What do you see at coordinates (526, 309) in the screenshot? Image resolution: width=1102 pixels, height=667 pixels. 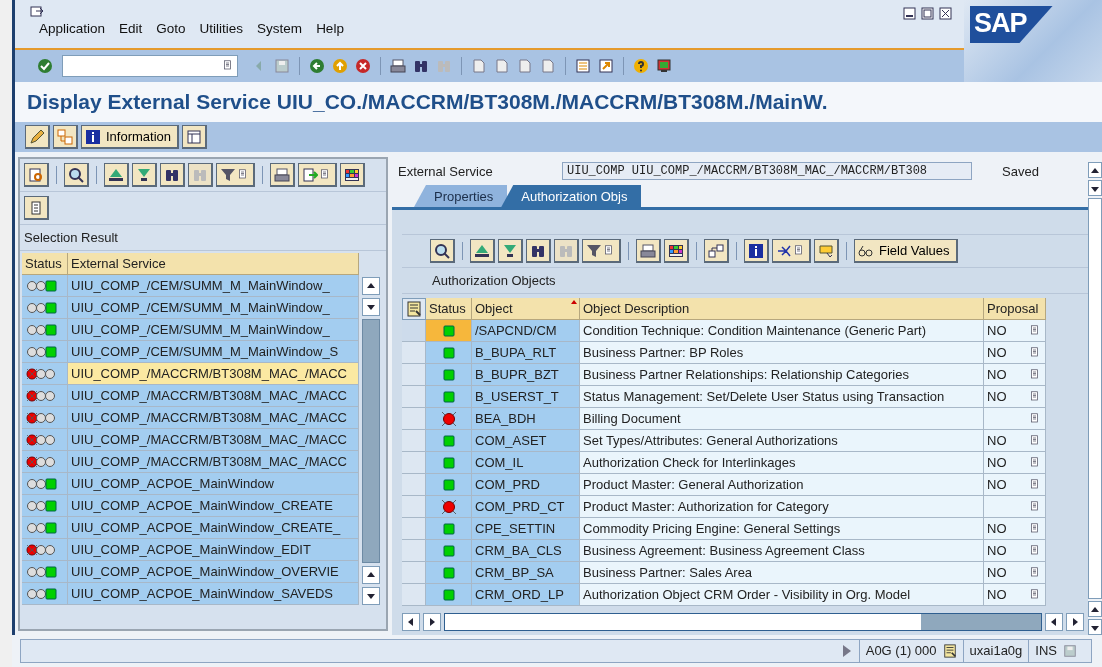 I see `column-header: Object` at bounding box center [526, 309].